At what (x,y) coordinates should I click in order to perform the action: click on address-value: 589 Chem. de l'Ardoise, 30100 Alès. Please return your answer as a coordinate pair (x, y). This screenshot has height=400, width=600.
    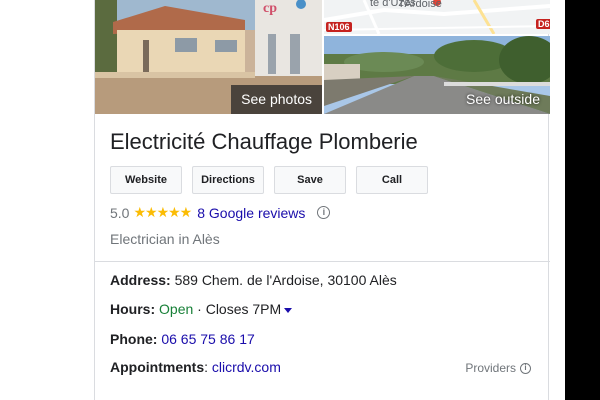
    Looking at the image, I should click on (285, 280).